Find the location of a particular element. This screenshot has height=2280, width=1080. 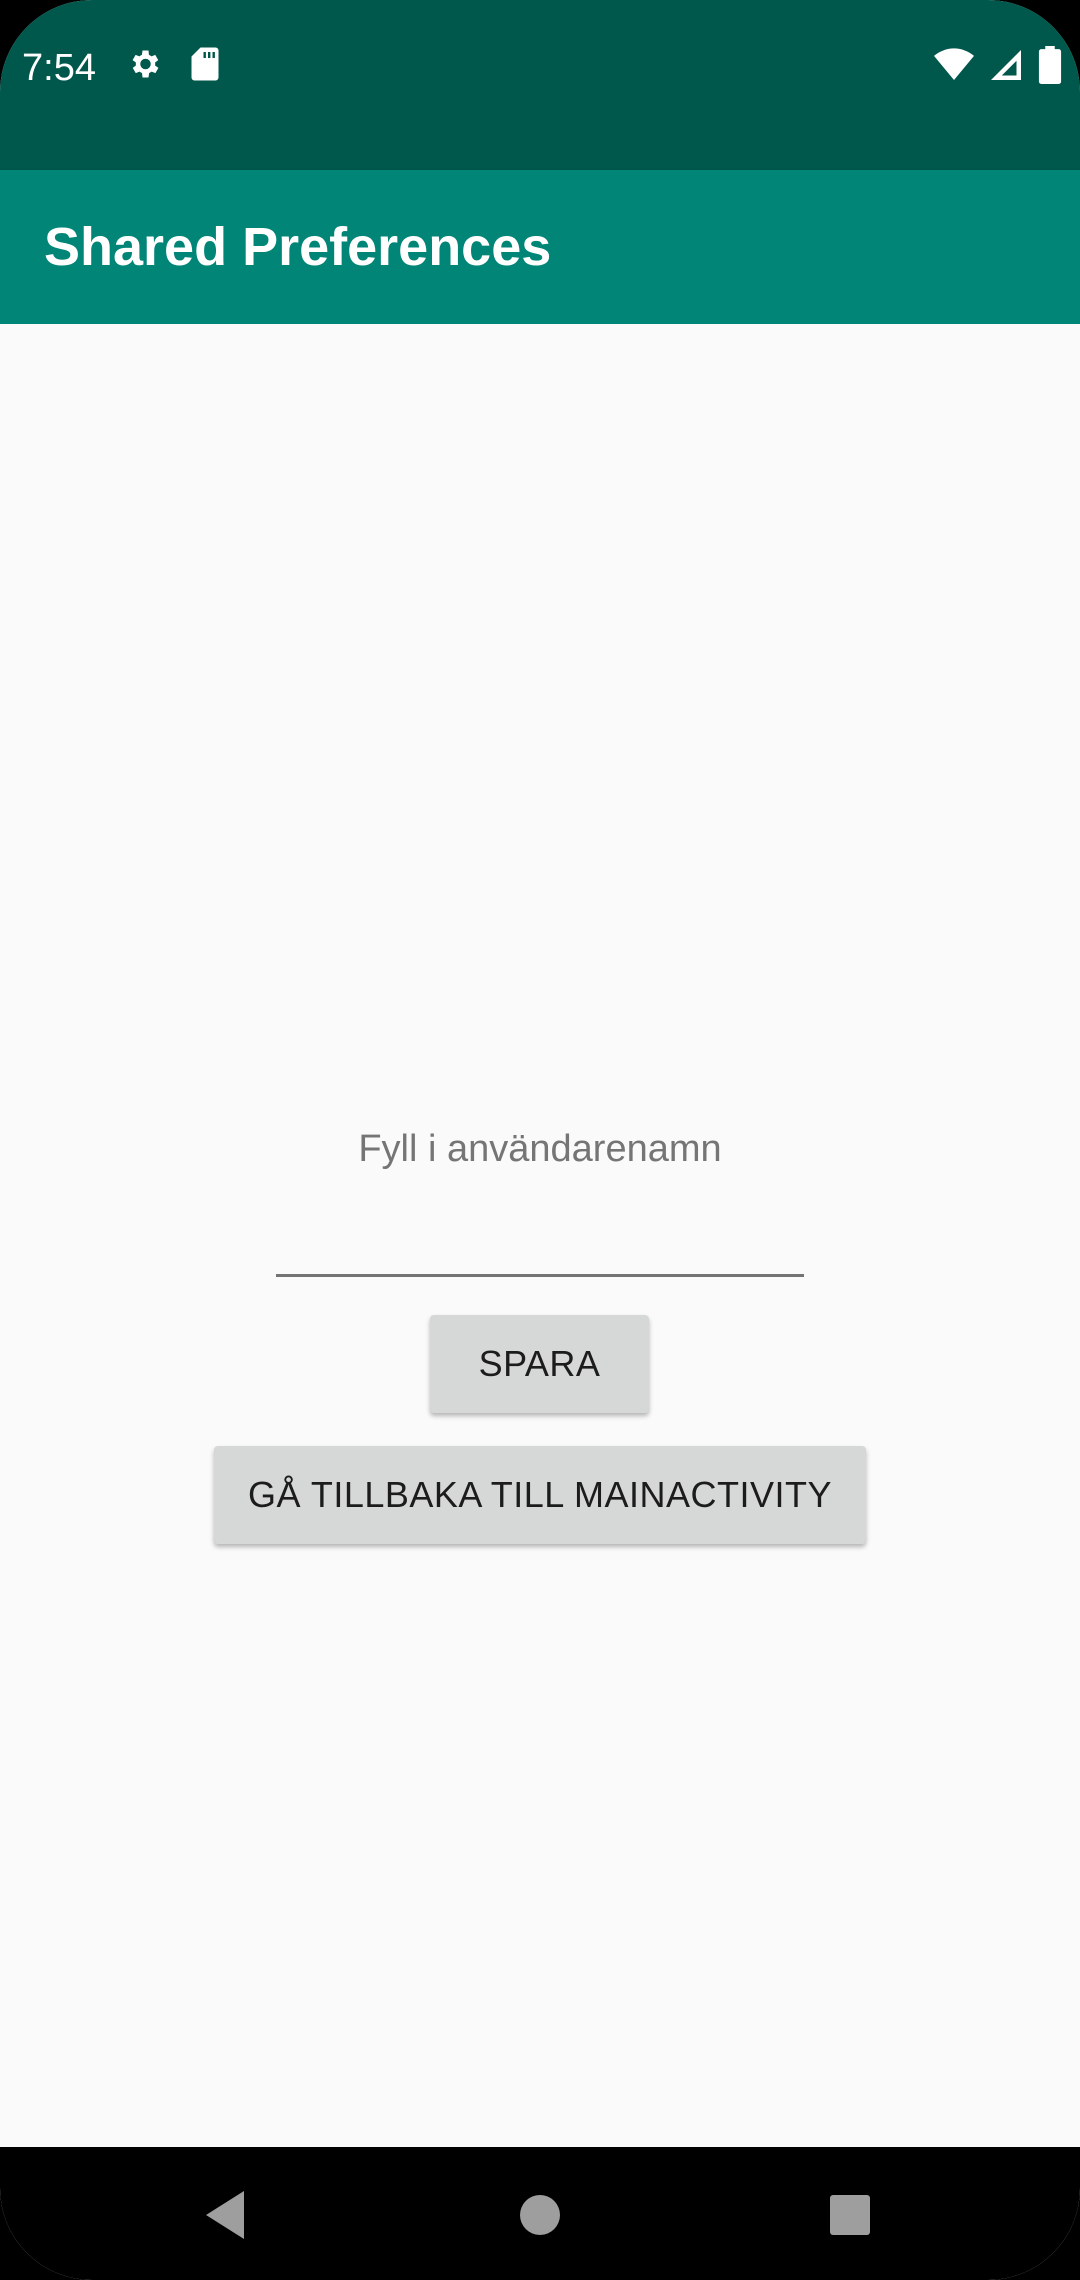

wifi-icon is located at coordinates (954, 65).